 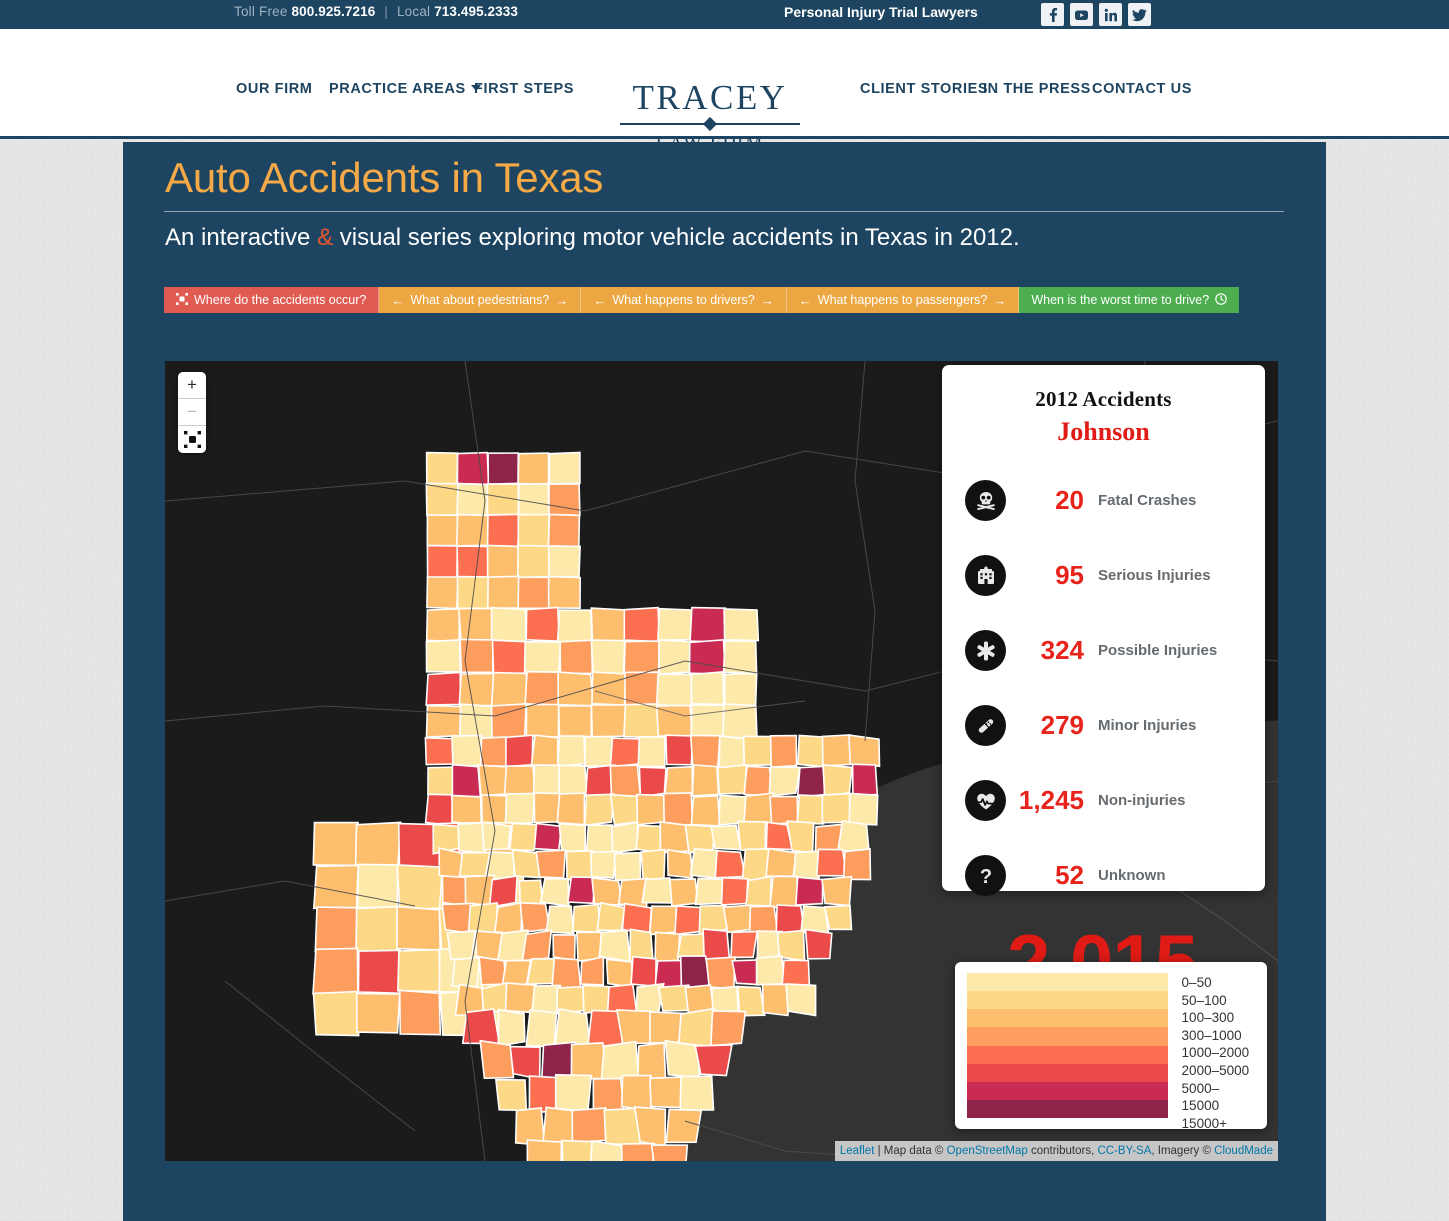 What do you see at coordinates (1129, 300) in the screenshot?
I see `tab-worst-time-to-drive: When is the worst time to drive?` at bounding box center [1129, 300].